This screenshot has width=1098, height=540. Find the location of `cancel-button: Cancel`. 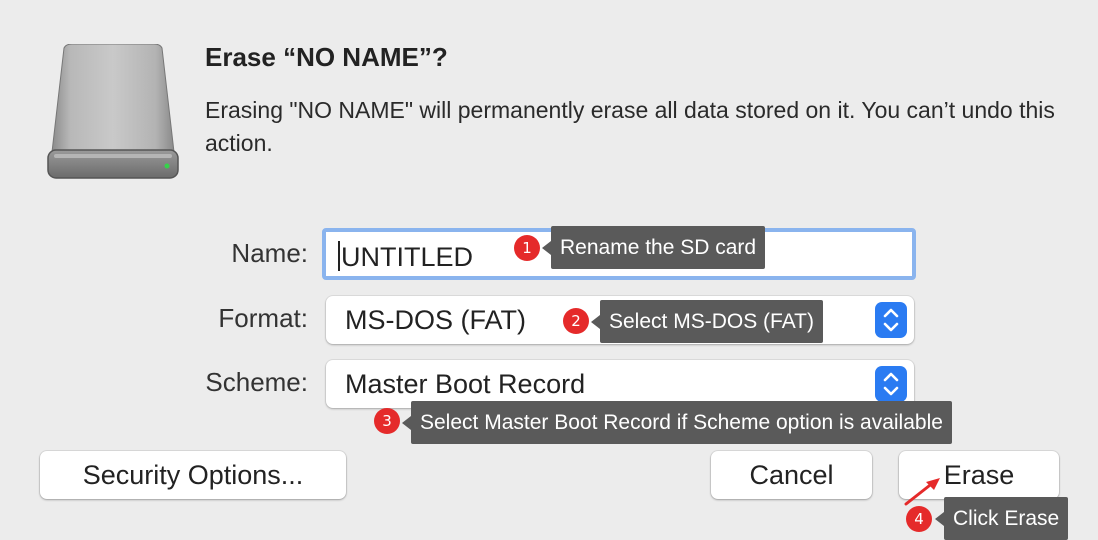

cancel-button: Cancel is located at coordinates (791, 475).